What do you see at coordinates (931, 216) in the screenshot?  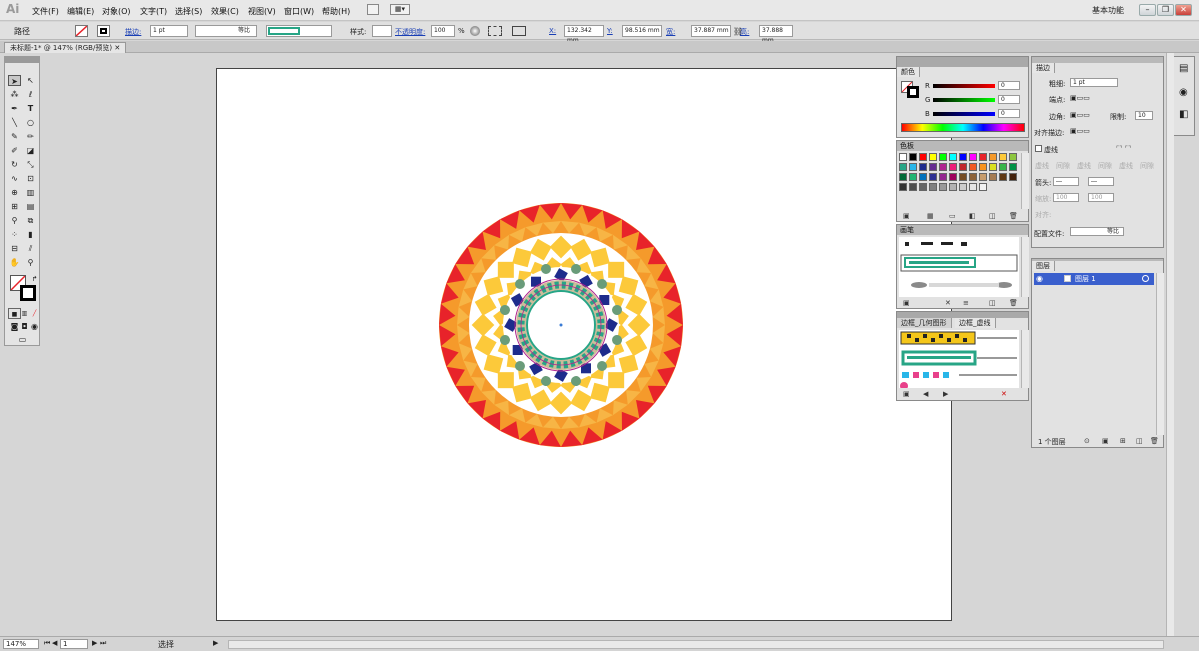 I see `swatch-kind-icon: ▦` at bounding box center [931, 216].